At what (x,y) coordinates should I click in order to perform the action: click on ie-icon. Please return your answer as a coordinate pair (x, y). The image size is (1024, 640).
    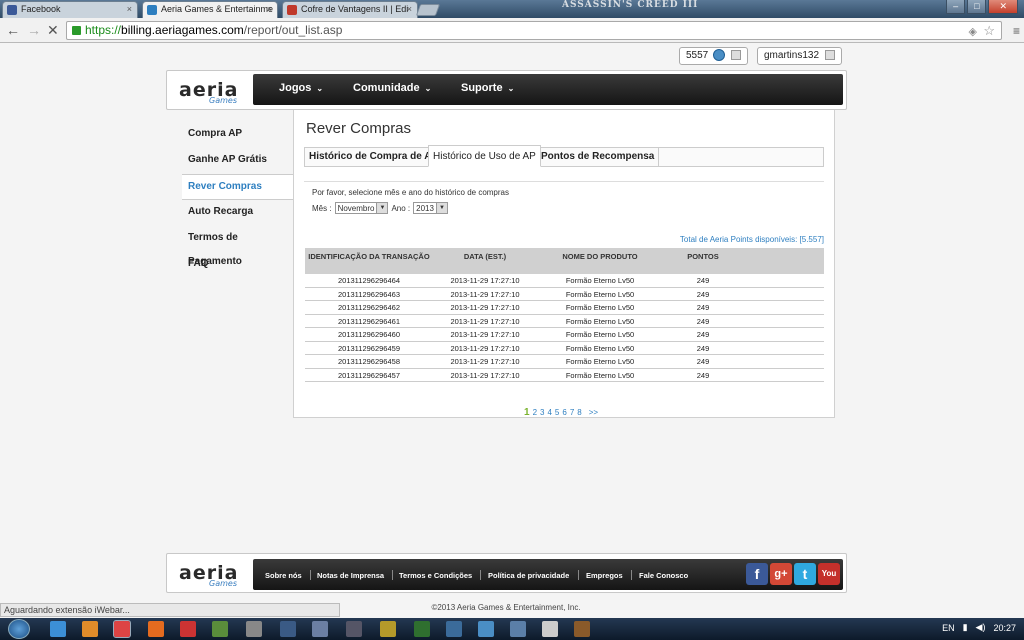
    Looking at the image, I should click on (58, 629).